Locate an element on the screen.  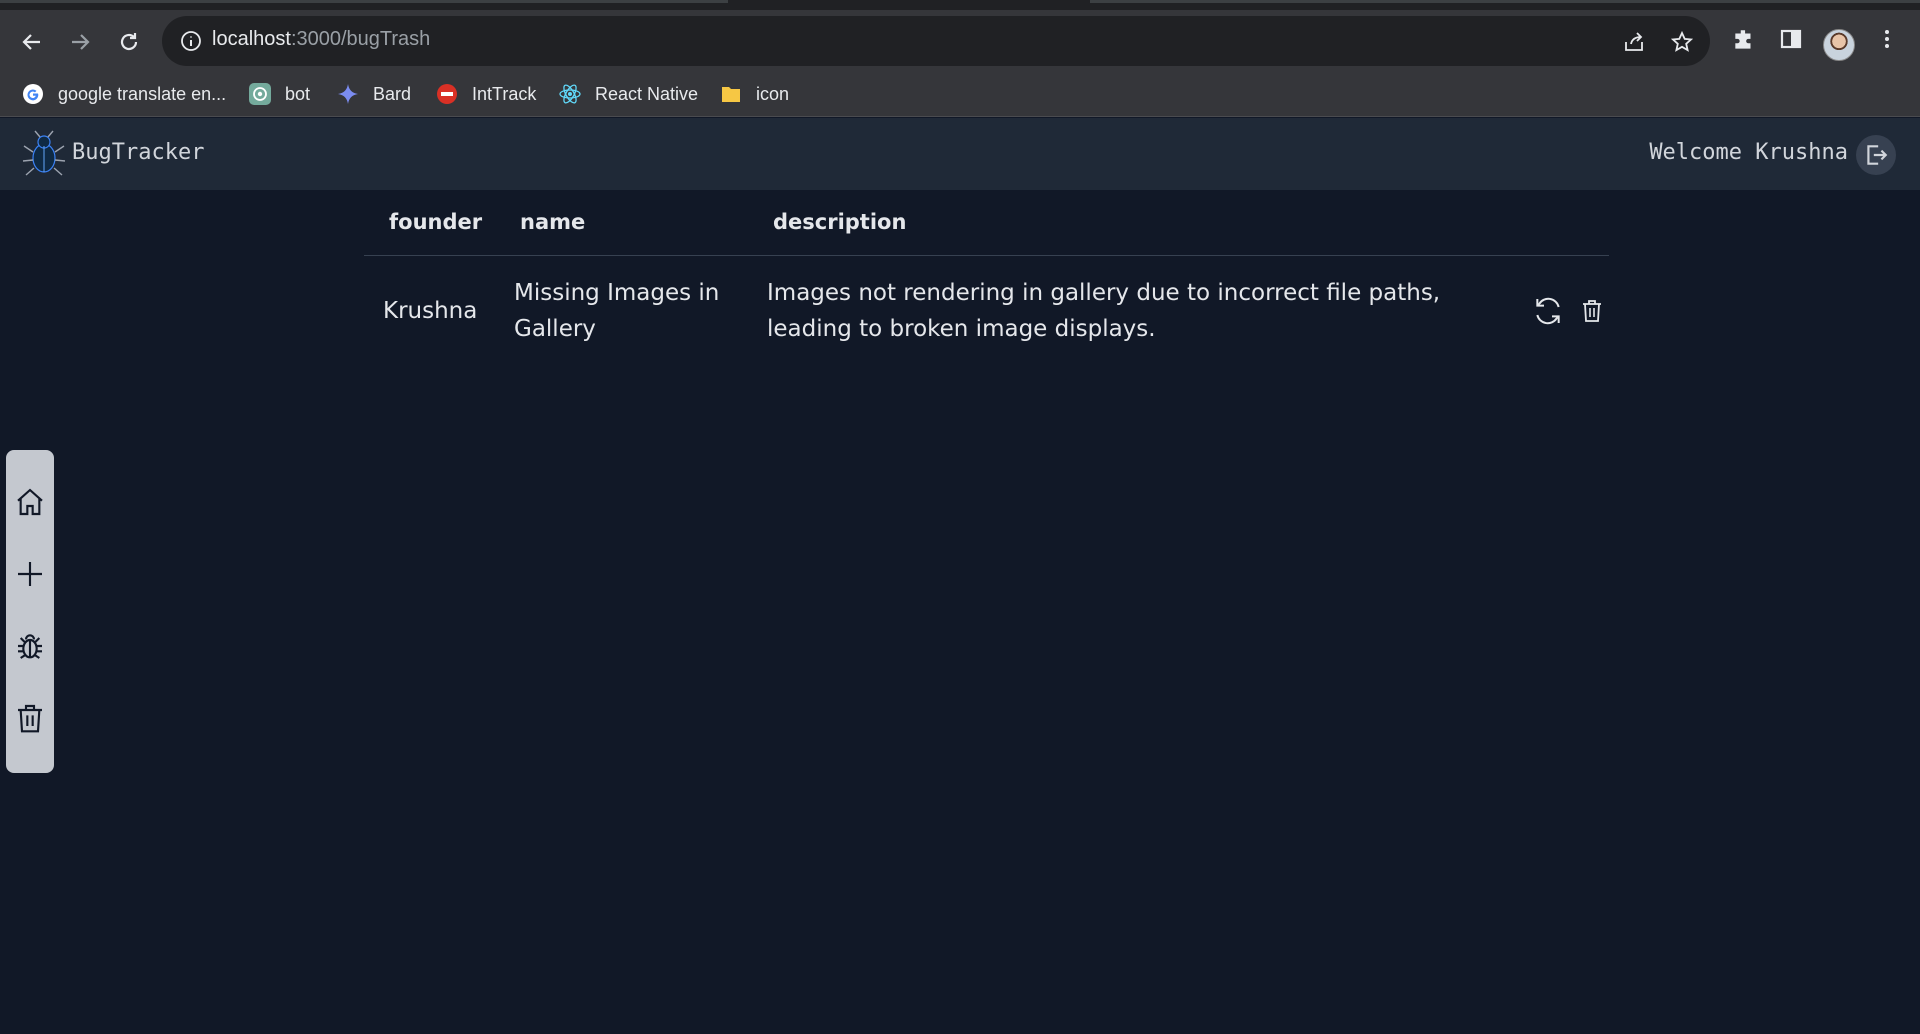
extensions-icon is located at coordinates (1744, 40).